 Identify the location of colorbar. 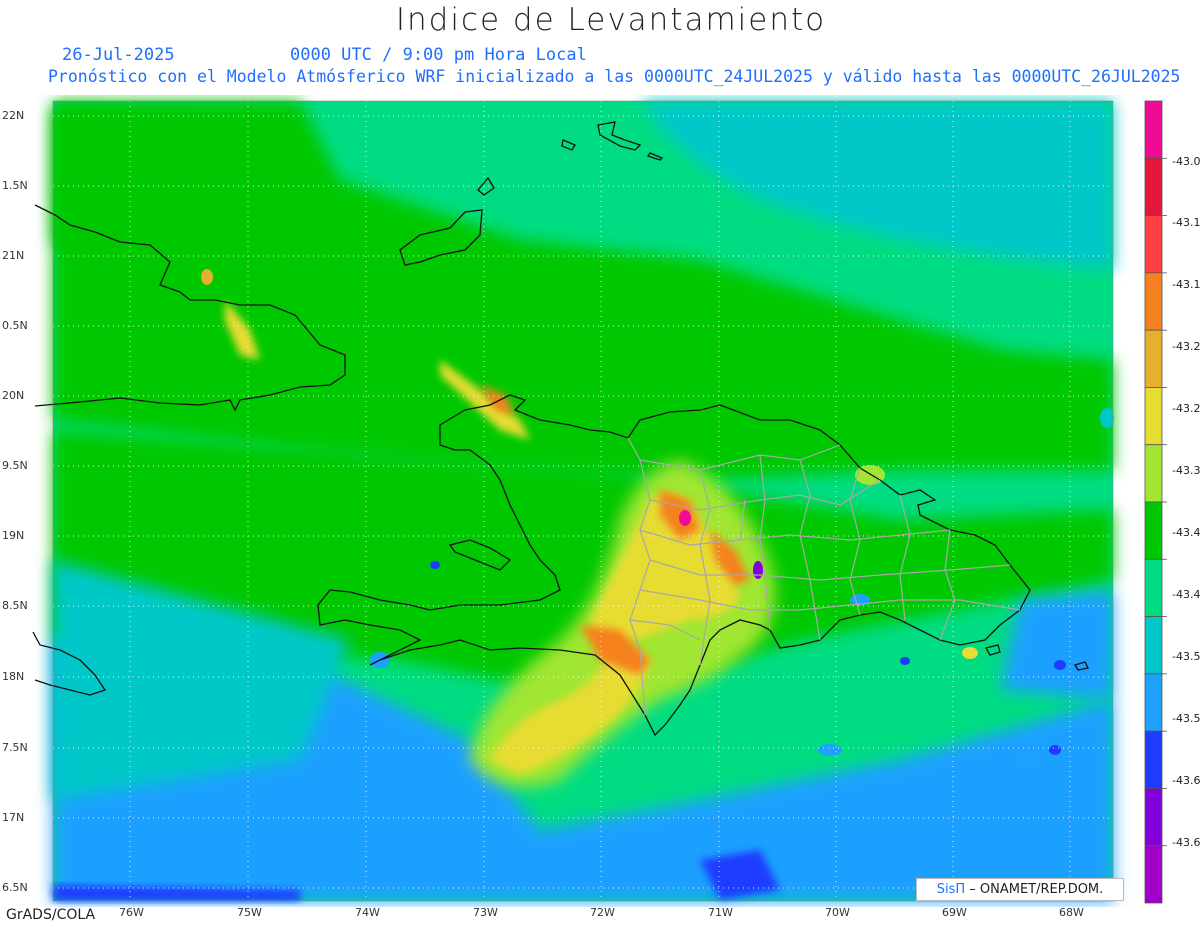
(1155, 502).